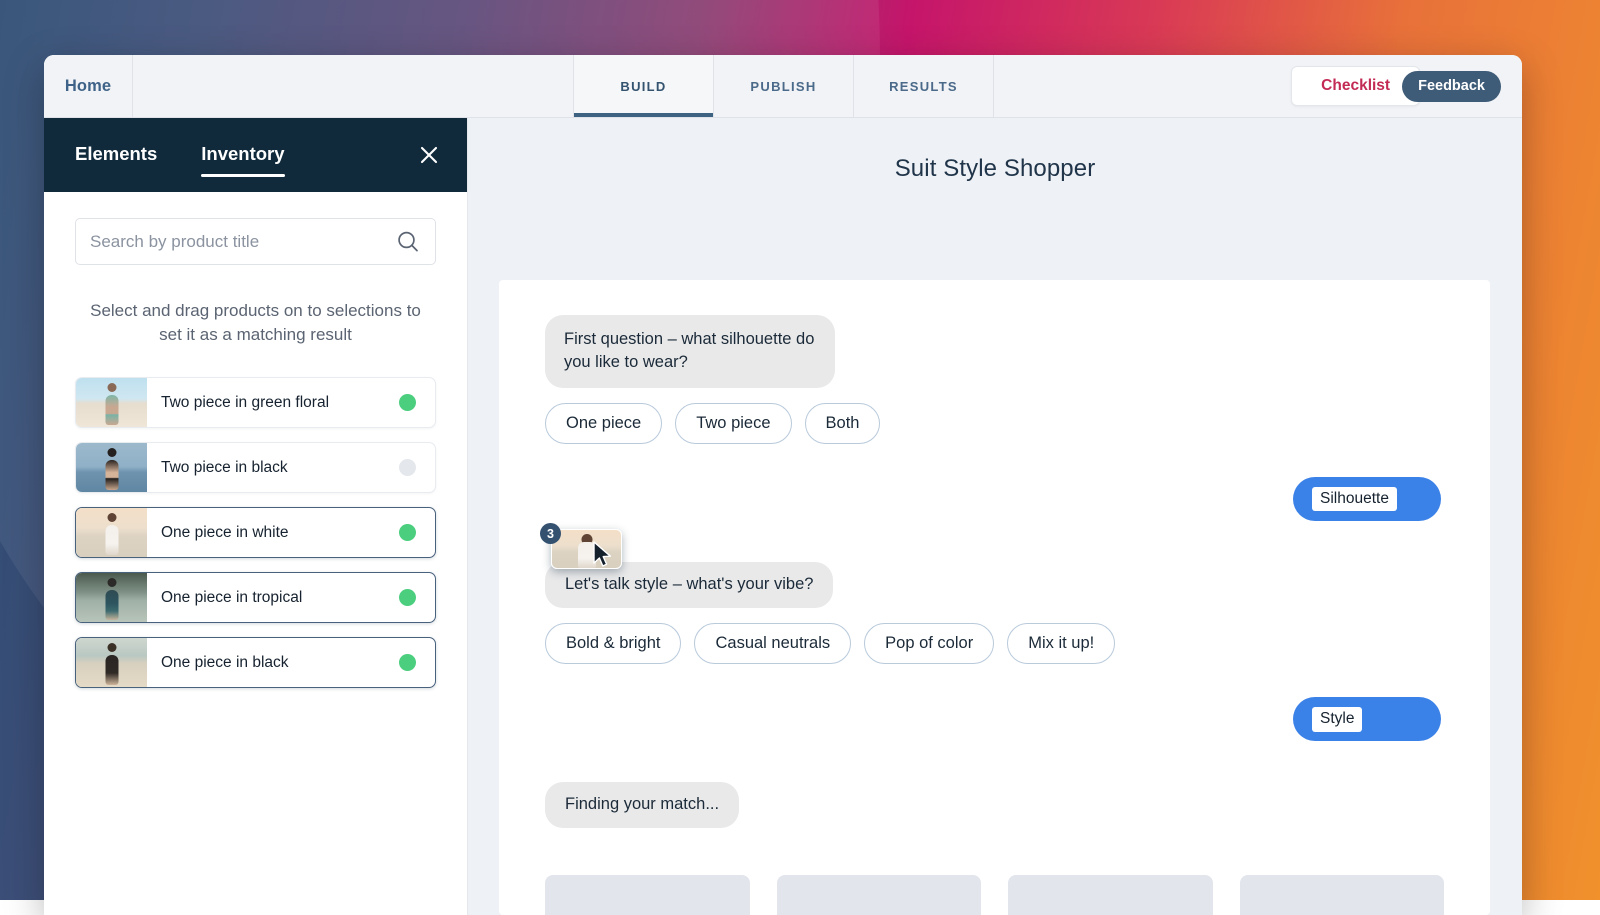 The image size is (1600, 915). I want to click on option-chip-pop-of-color: Pop of color, so click(929, 643).